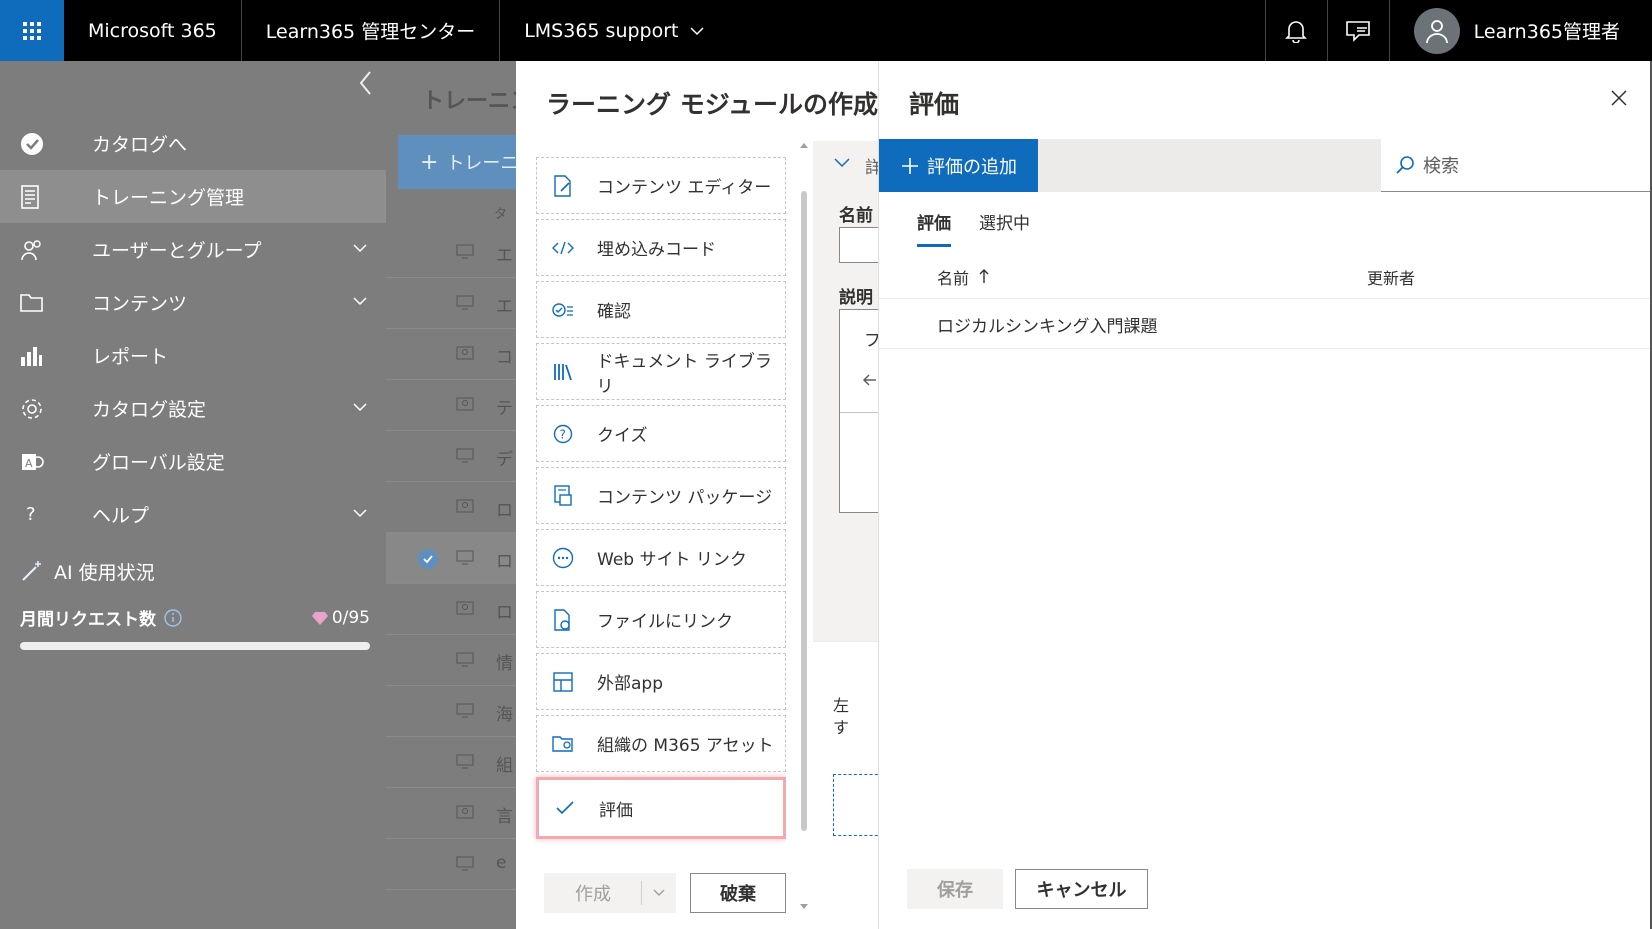  Describe the element at coordinates (661, 557) in the screenshot. I see `module-type-website-link: Web サイト リンク` at that location.